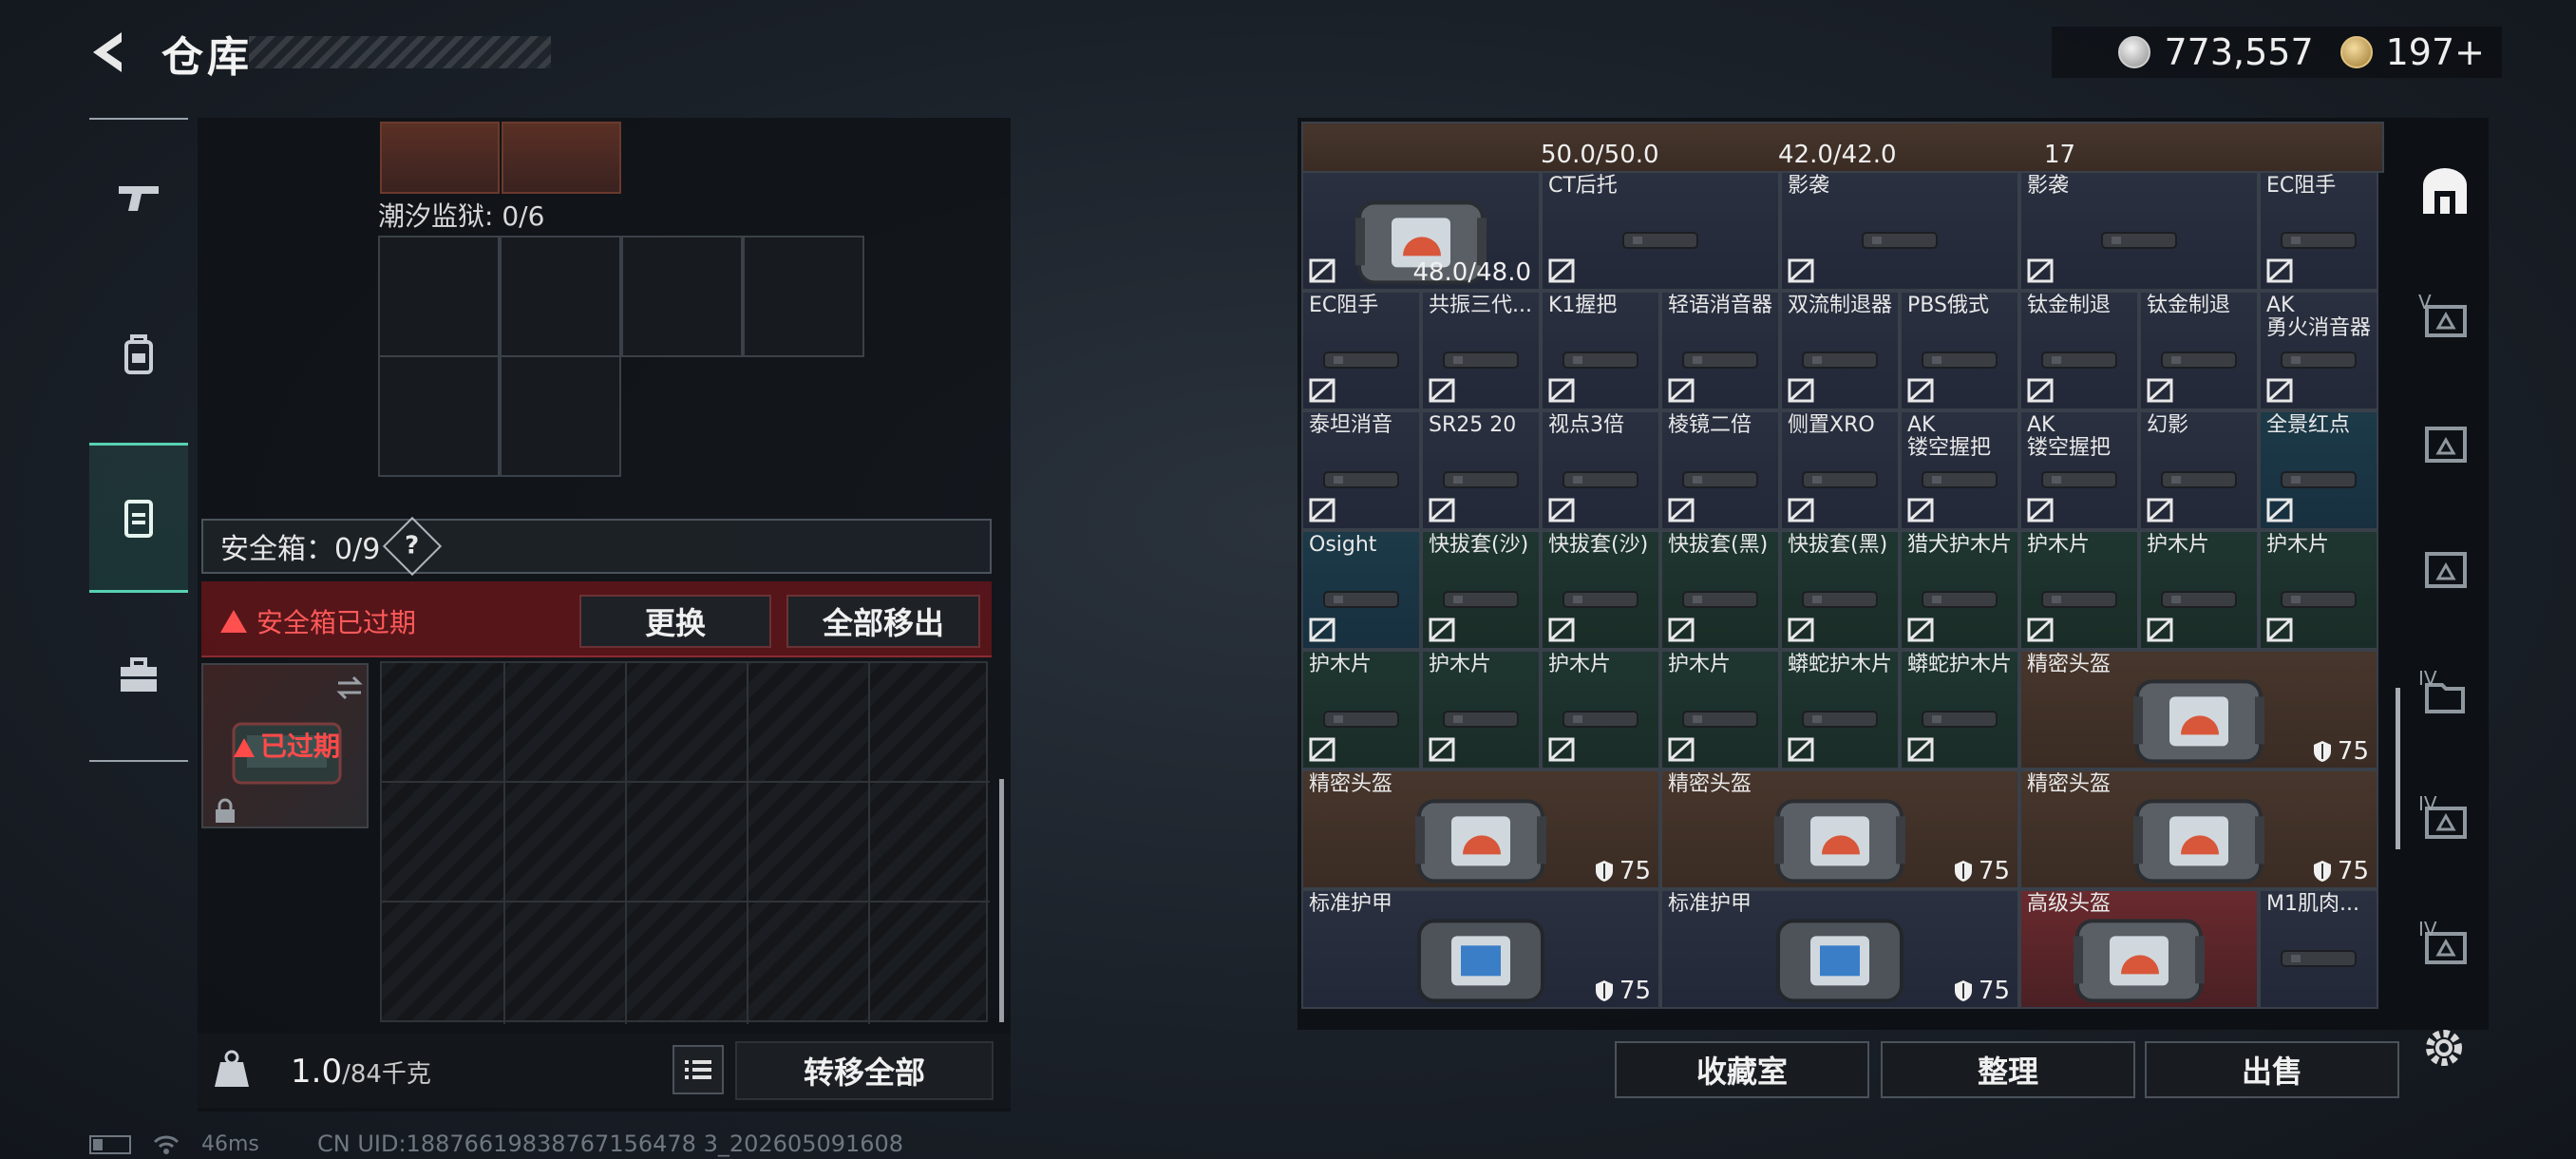 This screenshot has height=1159, width=2576. I want to click on move-all-button: 全部移出, so click(883, 621).